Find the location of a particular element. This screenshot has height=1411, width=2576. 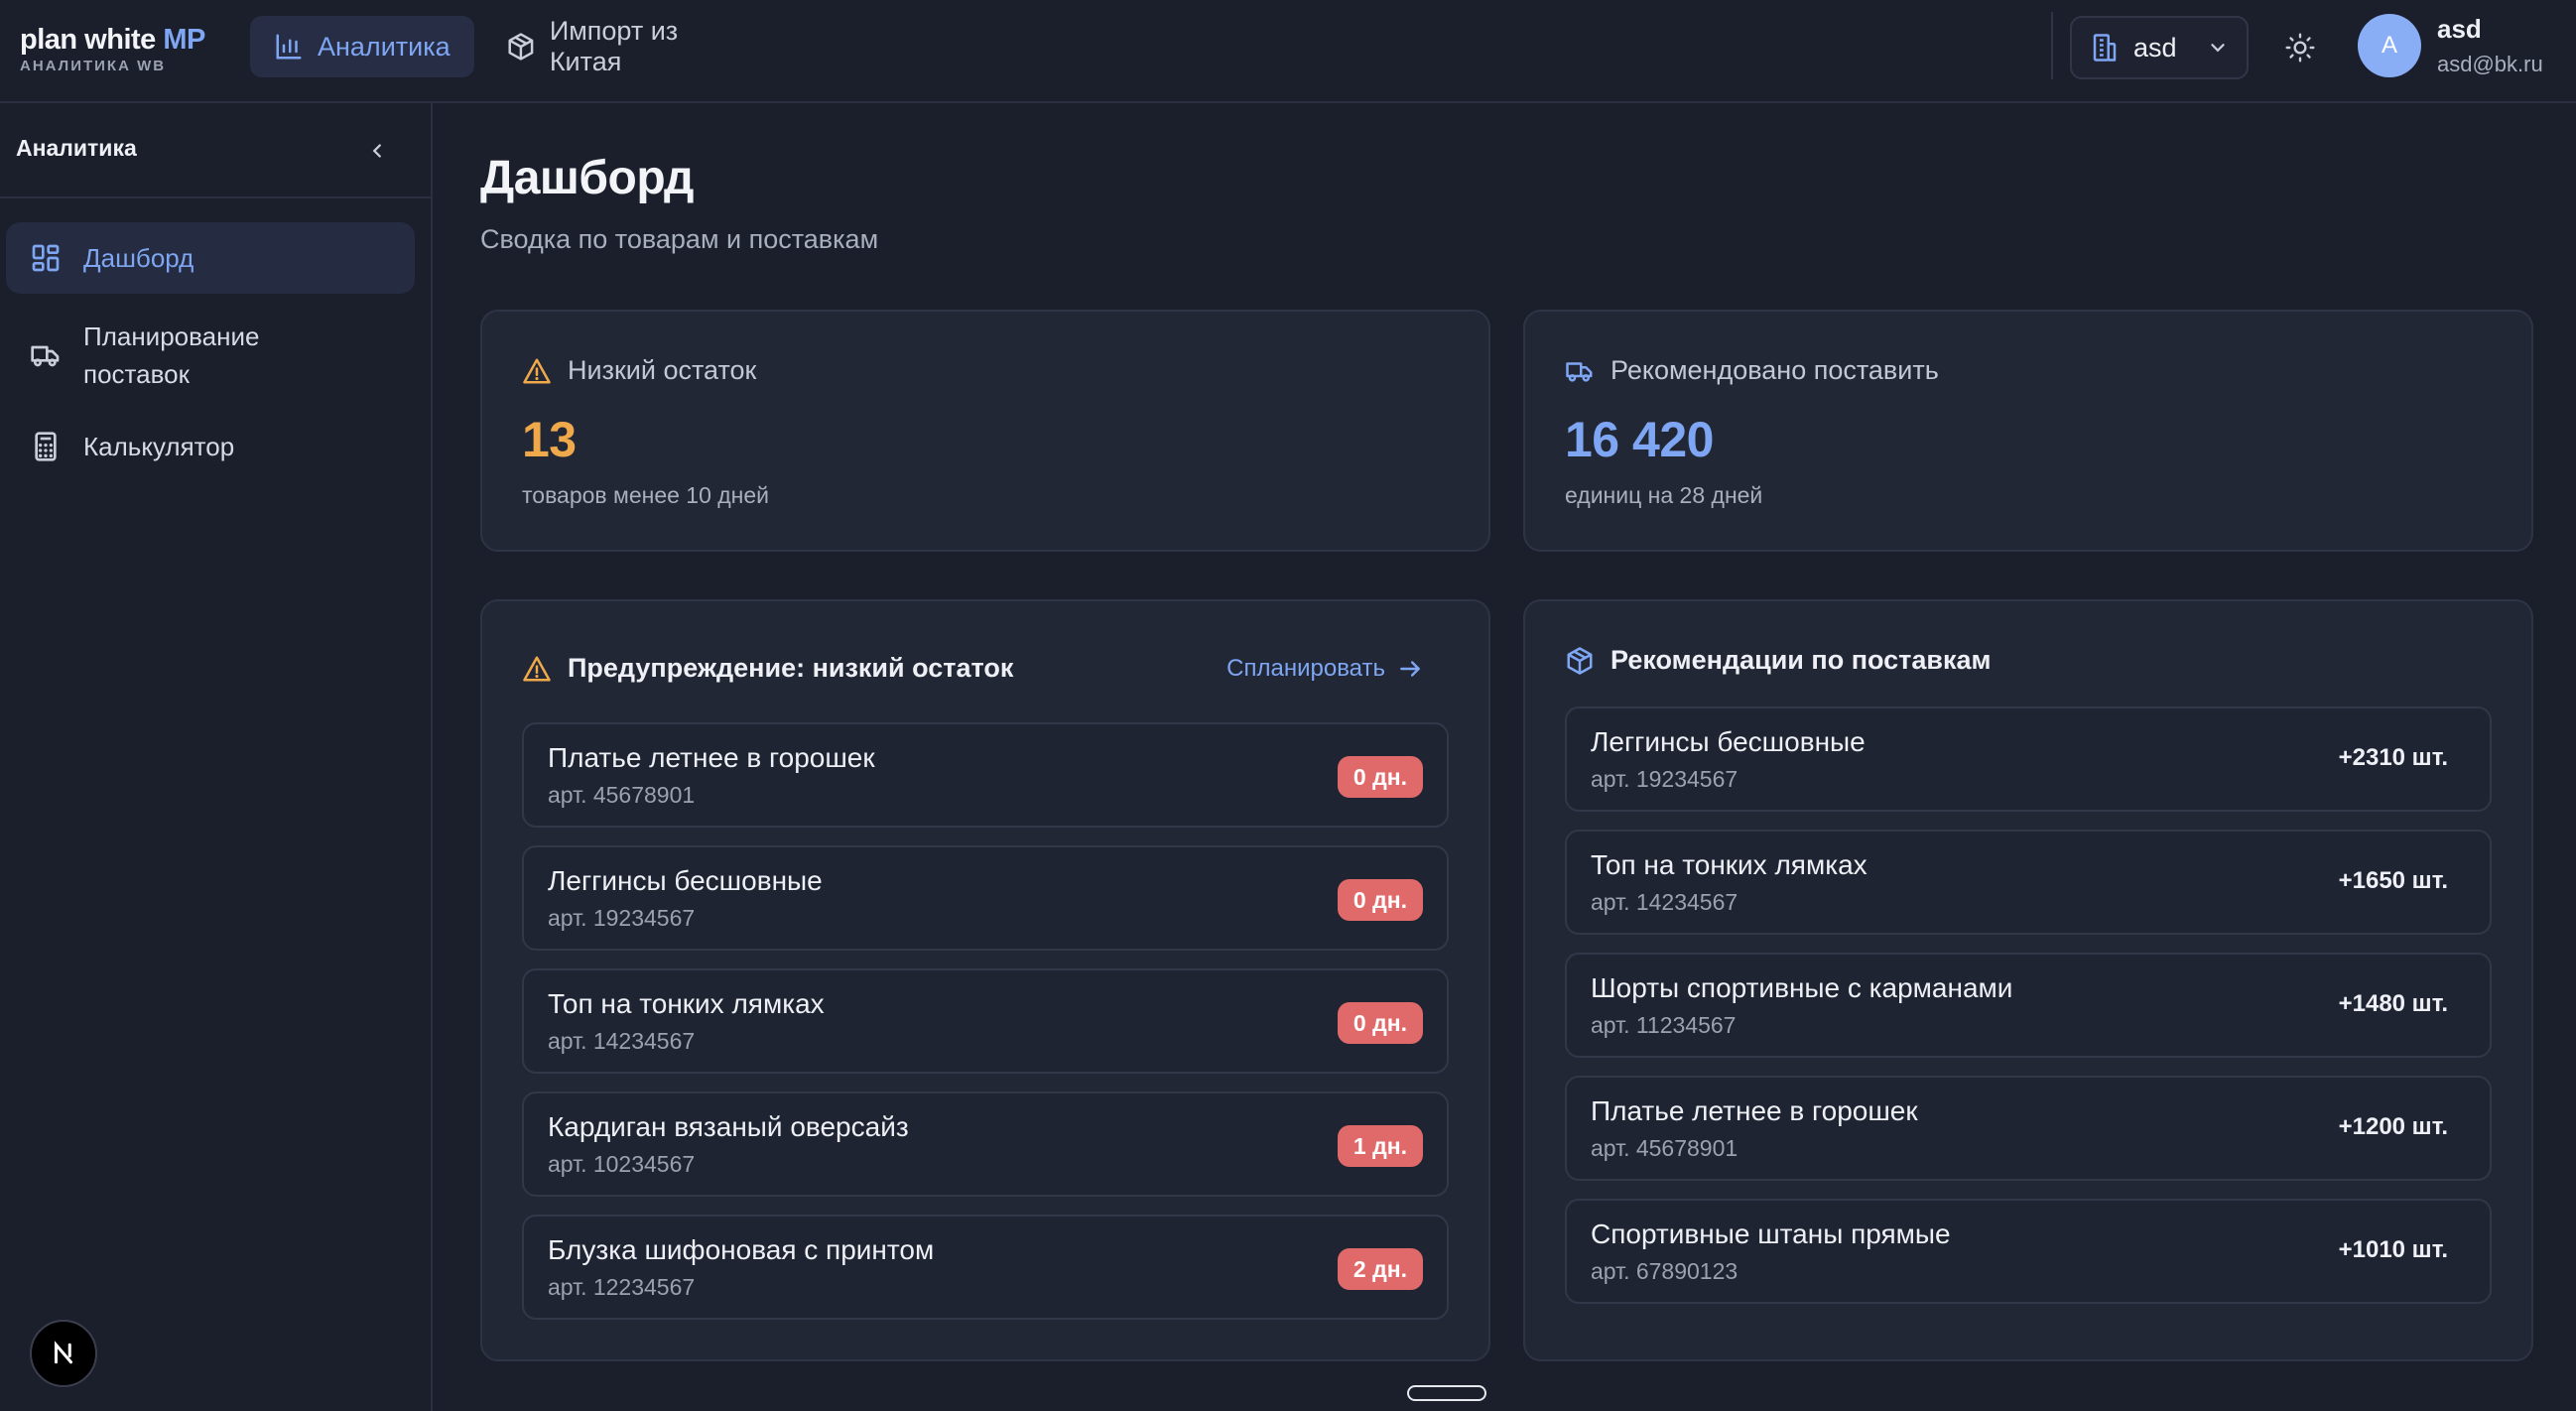

brand-subtitle: АНАЛИТИКА WB is located at coordinates (93, 66).